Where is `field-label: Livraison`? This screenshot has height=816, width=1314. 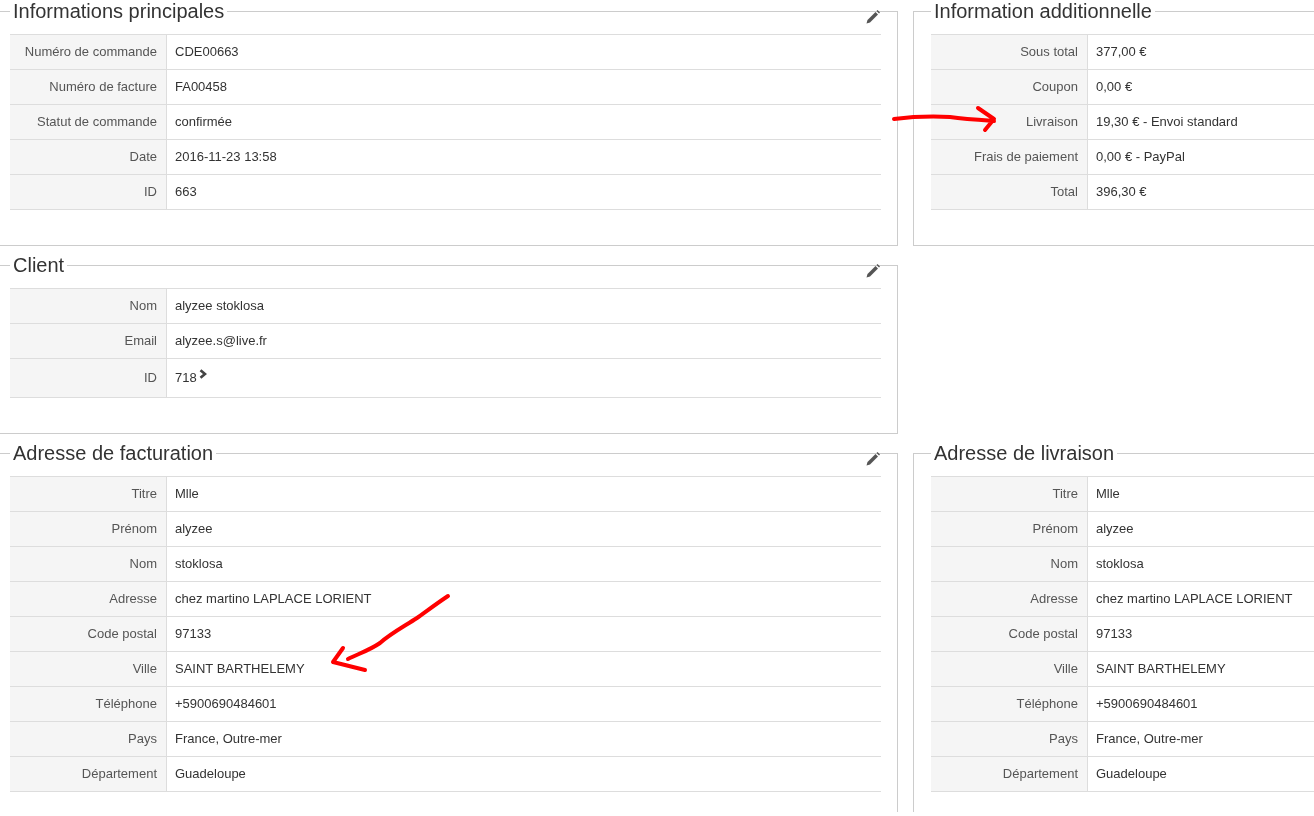
field-label: Livraison is located at coordinates (1009, 122).